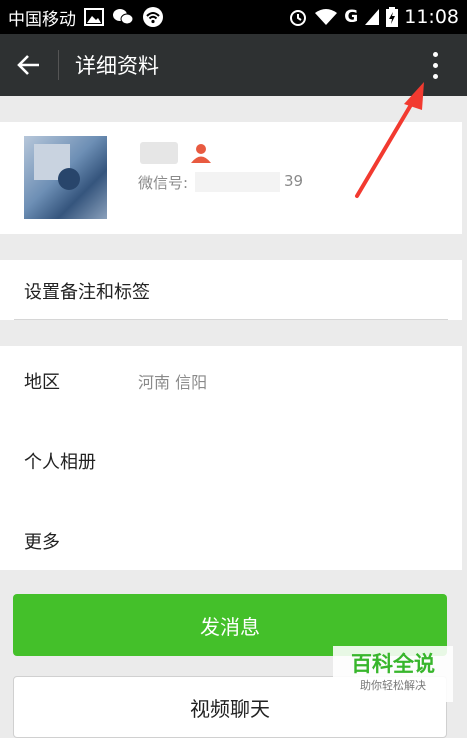  I want to click on page-title: 详细资料, so click(117, 66).